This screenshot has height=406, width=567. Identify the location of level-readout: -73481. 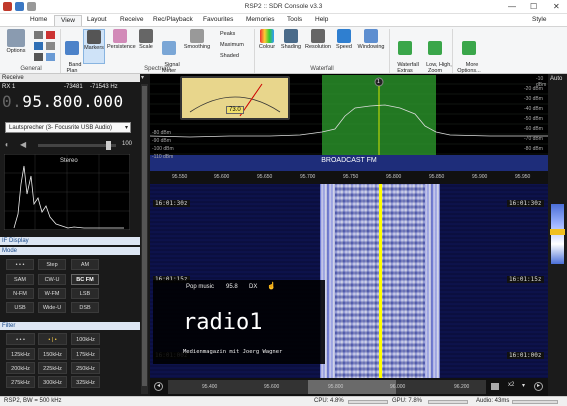
(73, 87).